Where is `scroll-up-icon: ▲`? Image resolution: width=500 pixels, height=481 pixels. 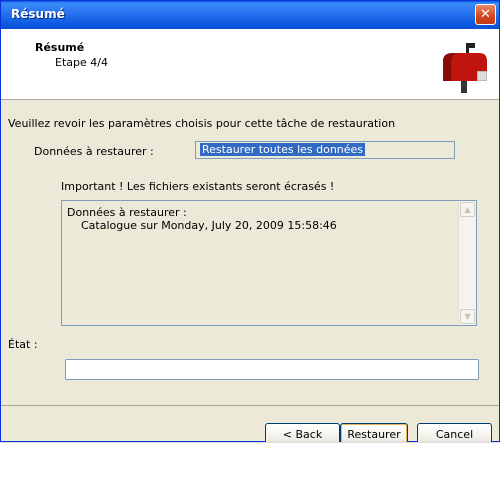 scroll-up-icon: ▲ is located at coordinates (467, 209).